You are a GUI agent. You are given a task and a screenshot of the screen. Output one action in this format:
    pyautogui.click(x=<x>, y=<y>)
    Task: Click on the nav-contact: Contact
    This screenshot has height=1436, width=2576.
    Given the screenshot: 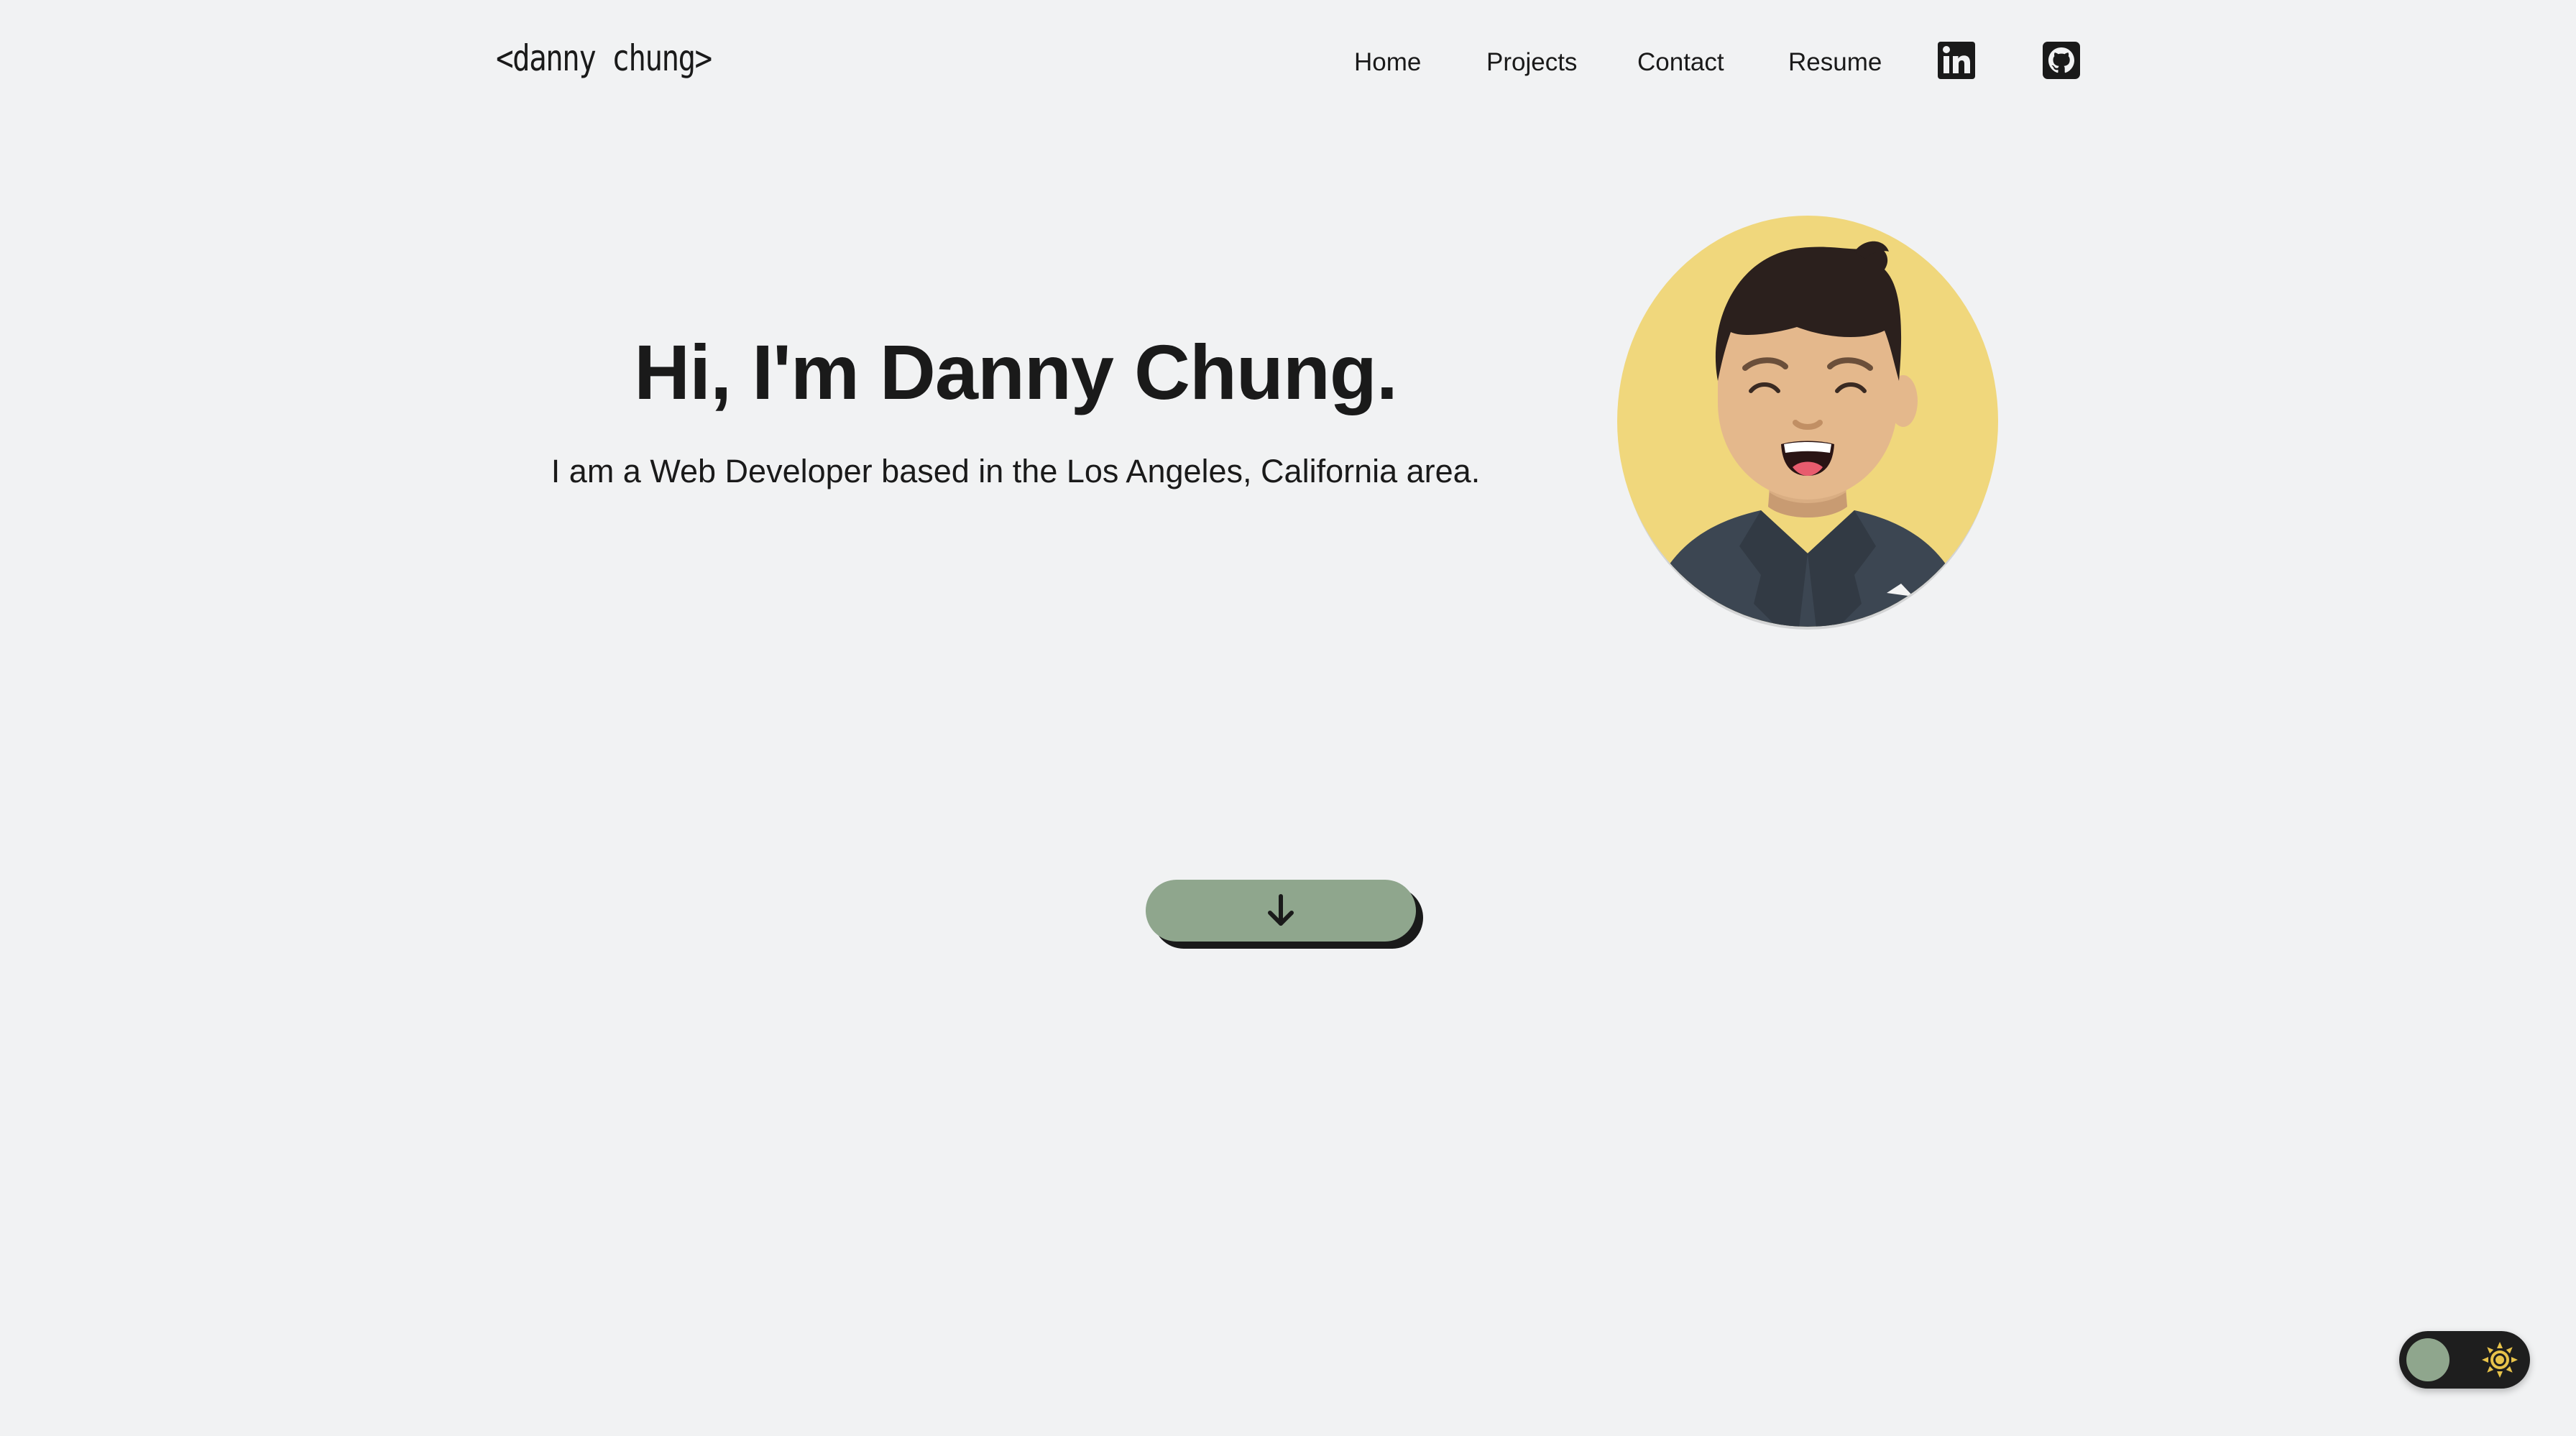 What is the action you would take?
    pyautogui.click(x=1680, y=63)
    